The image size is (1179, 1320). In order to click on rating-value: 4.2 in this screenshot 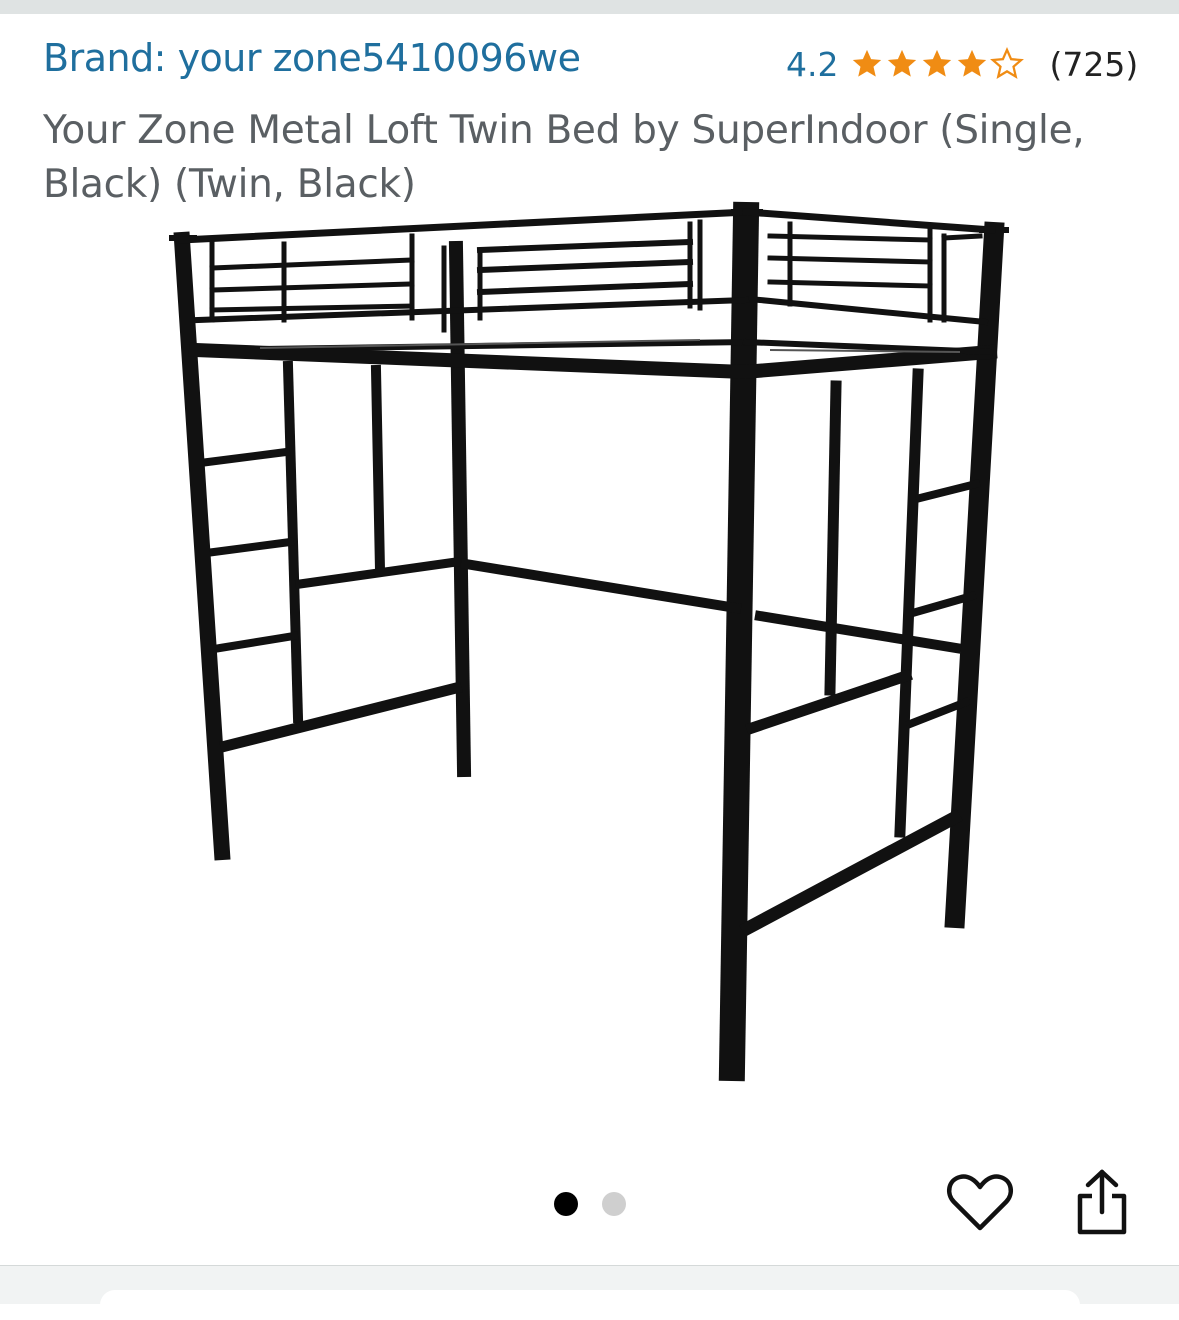, I will do `click(812, 64)`.